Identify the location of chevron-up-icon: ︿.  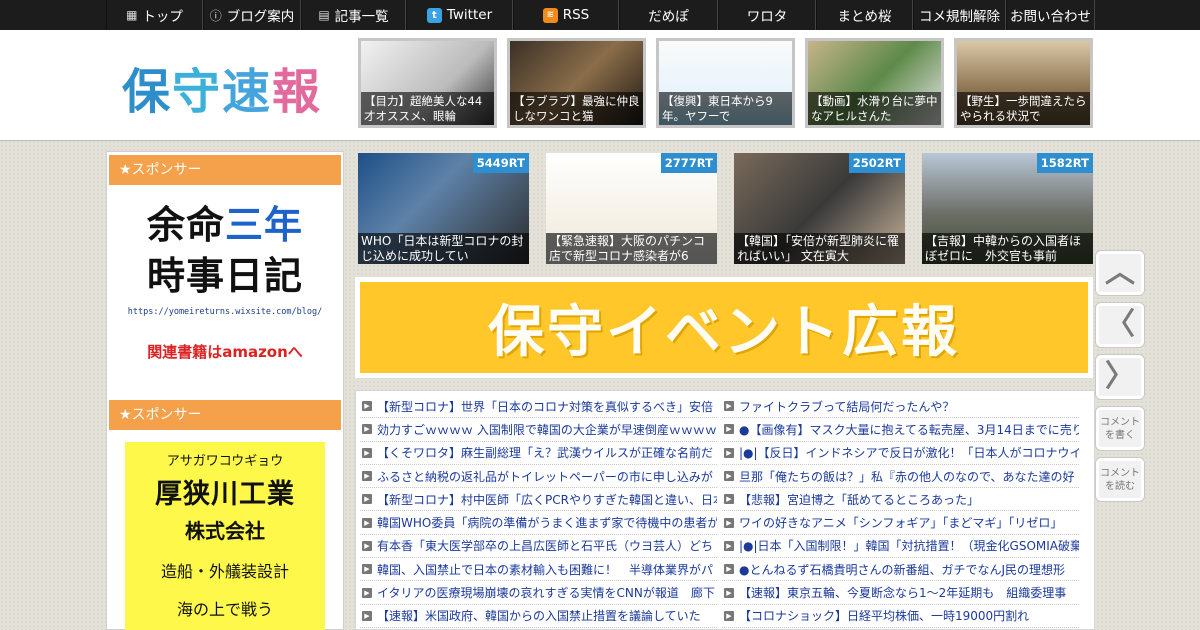
(1120, 272).